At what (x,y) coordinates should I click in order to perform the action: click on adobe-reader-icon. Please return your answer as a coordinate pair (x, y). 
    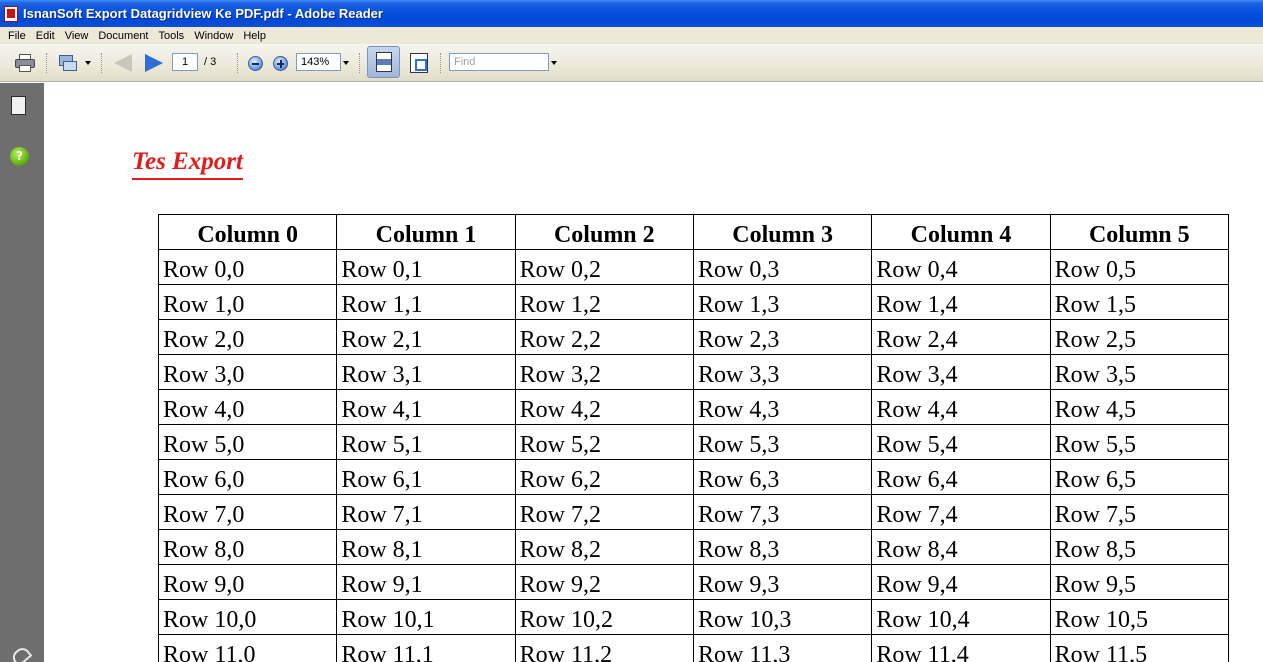
    Looking at the image, I should click on (11, 13).